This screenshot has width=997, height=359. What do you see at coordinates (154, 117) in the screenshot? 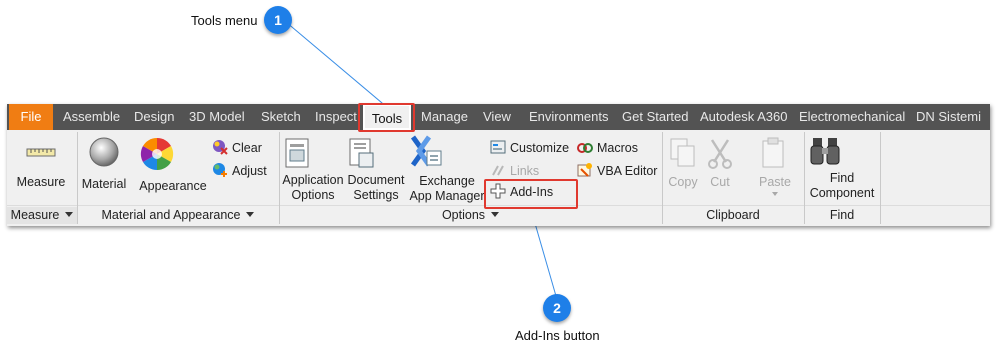
I see `tab-design: Design` at bounding box center [154, 117].